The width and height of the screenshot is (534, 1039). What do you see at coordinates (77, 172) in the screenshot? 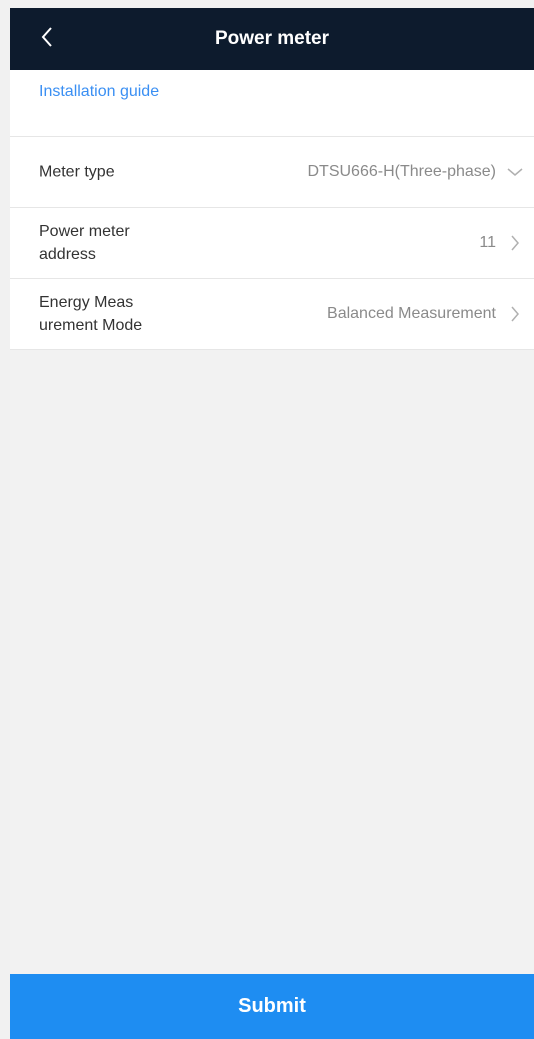
I see `meter-type-label: Meter type` at bounding box center [77, 172].